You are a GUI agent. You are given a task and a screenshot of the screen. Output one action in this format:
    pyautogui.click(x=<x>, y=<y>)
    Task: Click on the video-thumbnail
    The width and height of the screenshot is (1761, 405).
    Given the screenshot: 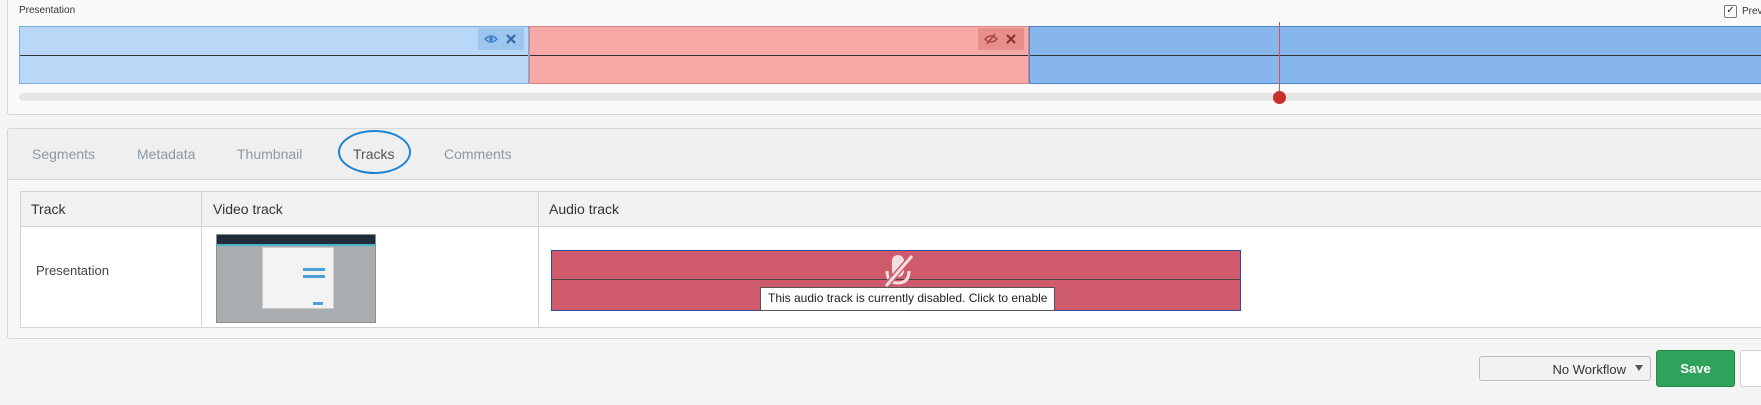 What is the action you would take?
    pyautogui.click(x=296, y=278)
    